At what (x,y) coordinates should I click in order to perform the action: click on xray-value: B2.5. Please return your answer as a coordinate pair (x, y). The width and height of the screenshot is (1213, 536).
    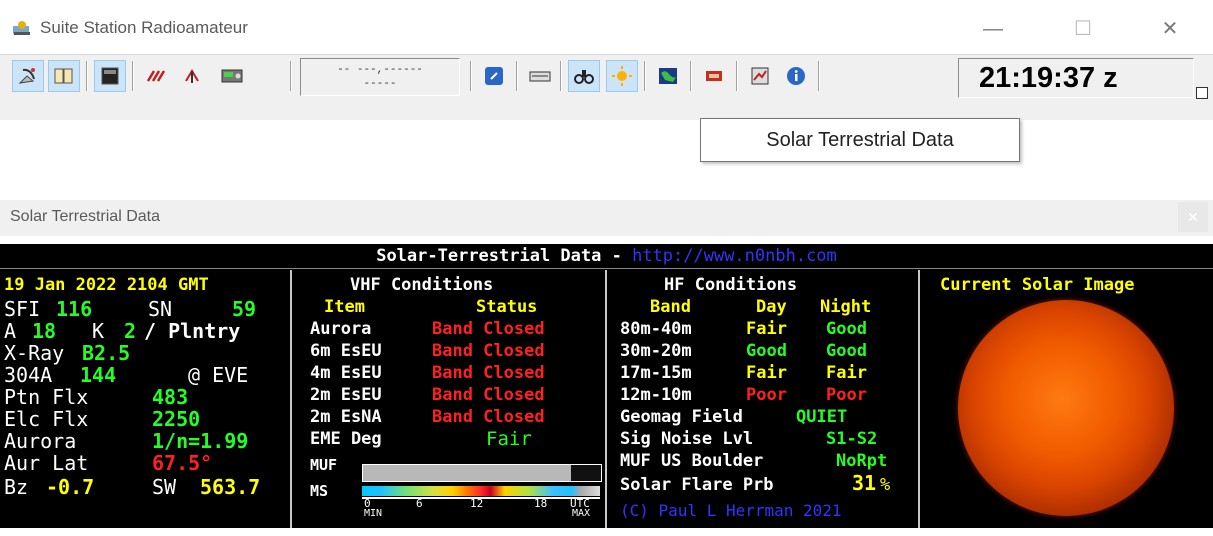
    Looking at the image, I should click on (106, 353).